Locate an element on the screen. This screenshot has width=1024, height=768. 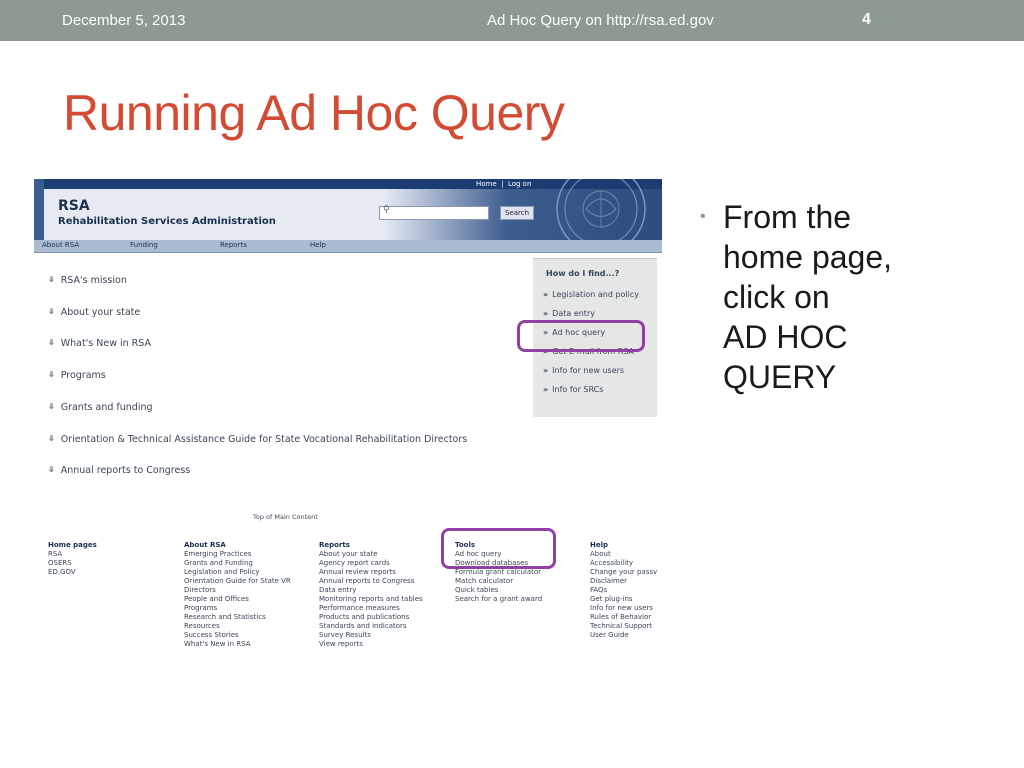
footer-link: Formula grant calculator is located at coordinates (498, 572).